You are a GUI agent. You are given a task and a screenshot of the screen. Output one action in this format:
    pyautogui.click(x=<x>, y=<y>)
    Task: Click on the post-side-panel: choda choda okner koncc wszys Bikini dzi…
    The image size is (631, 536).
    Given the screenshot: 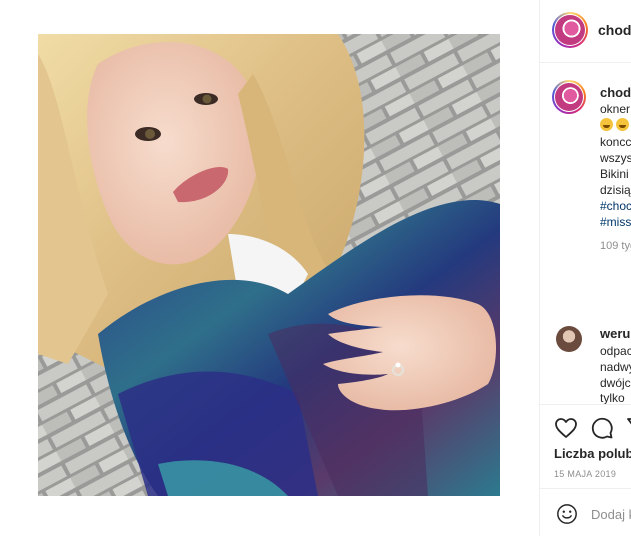 What is the action you would take?
    pyautogui.click(x=585, y=268)
    